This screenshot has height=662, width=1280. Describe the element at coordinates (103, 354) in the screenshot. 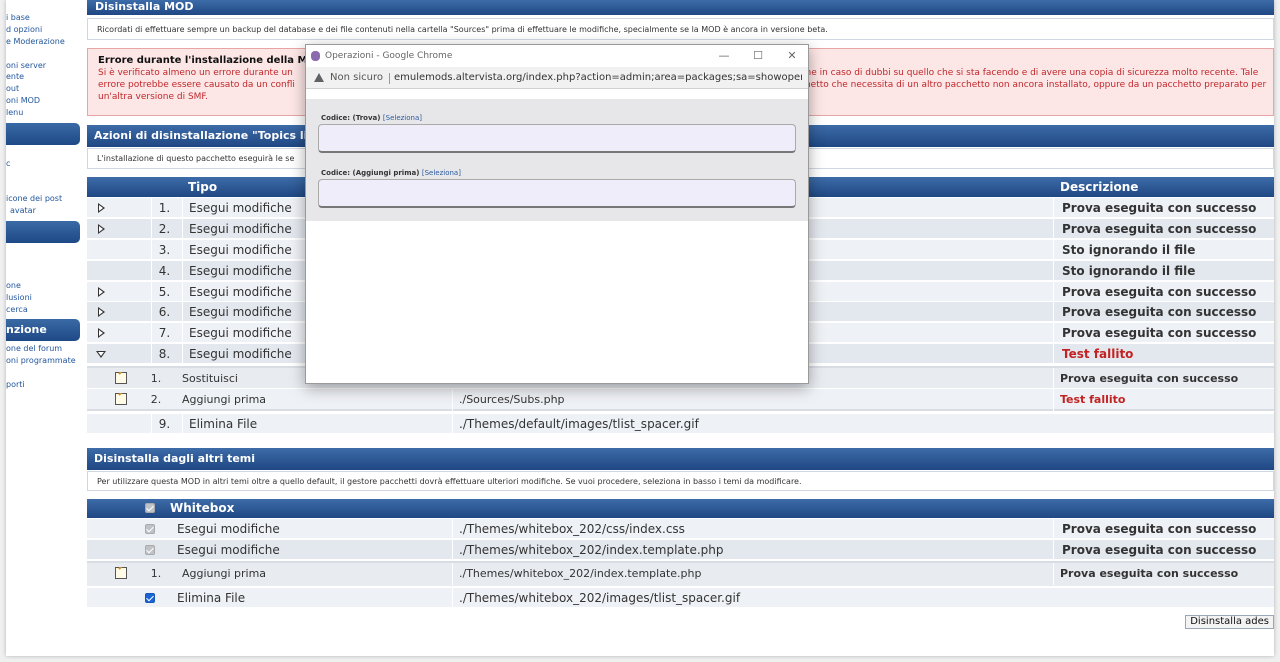

I see `collapse-arrow-icon` at that location.